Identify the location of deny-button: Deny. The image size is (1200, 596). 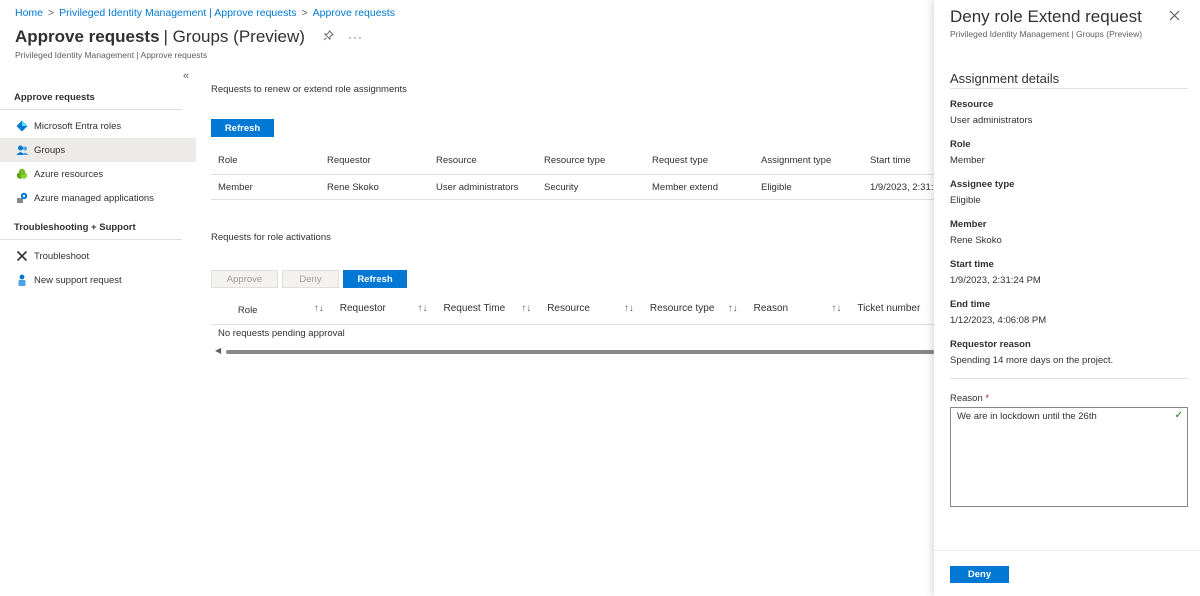
(979, 574).